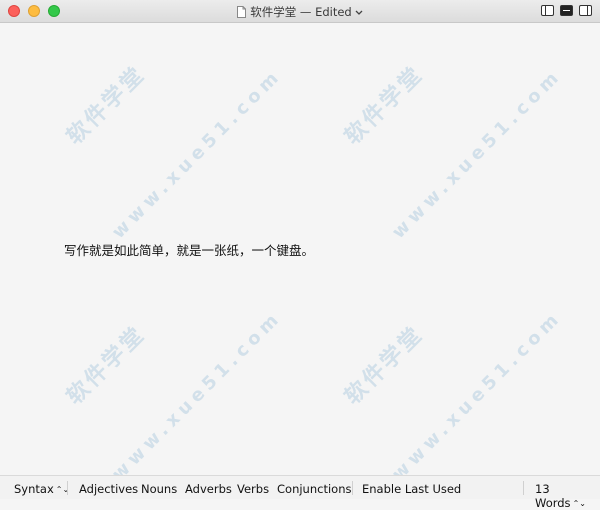 The height and width of the screenshot is (510, 600). I want to click on focus-mode-toggle-icon, so click(566, 10).